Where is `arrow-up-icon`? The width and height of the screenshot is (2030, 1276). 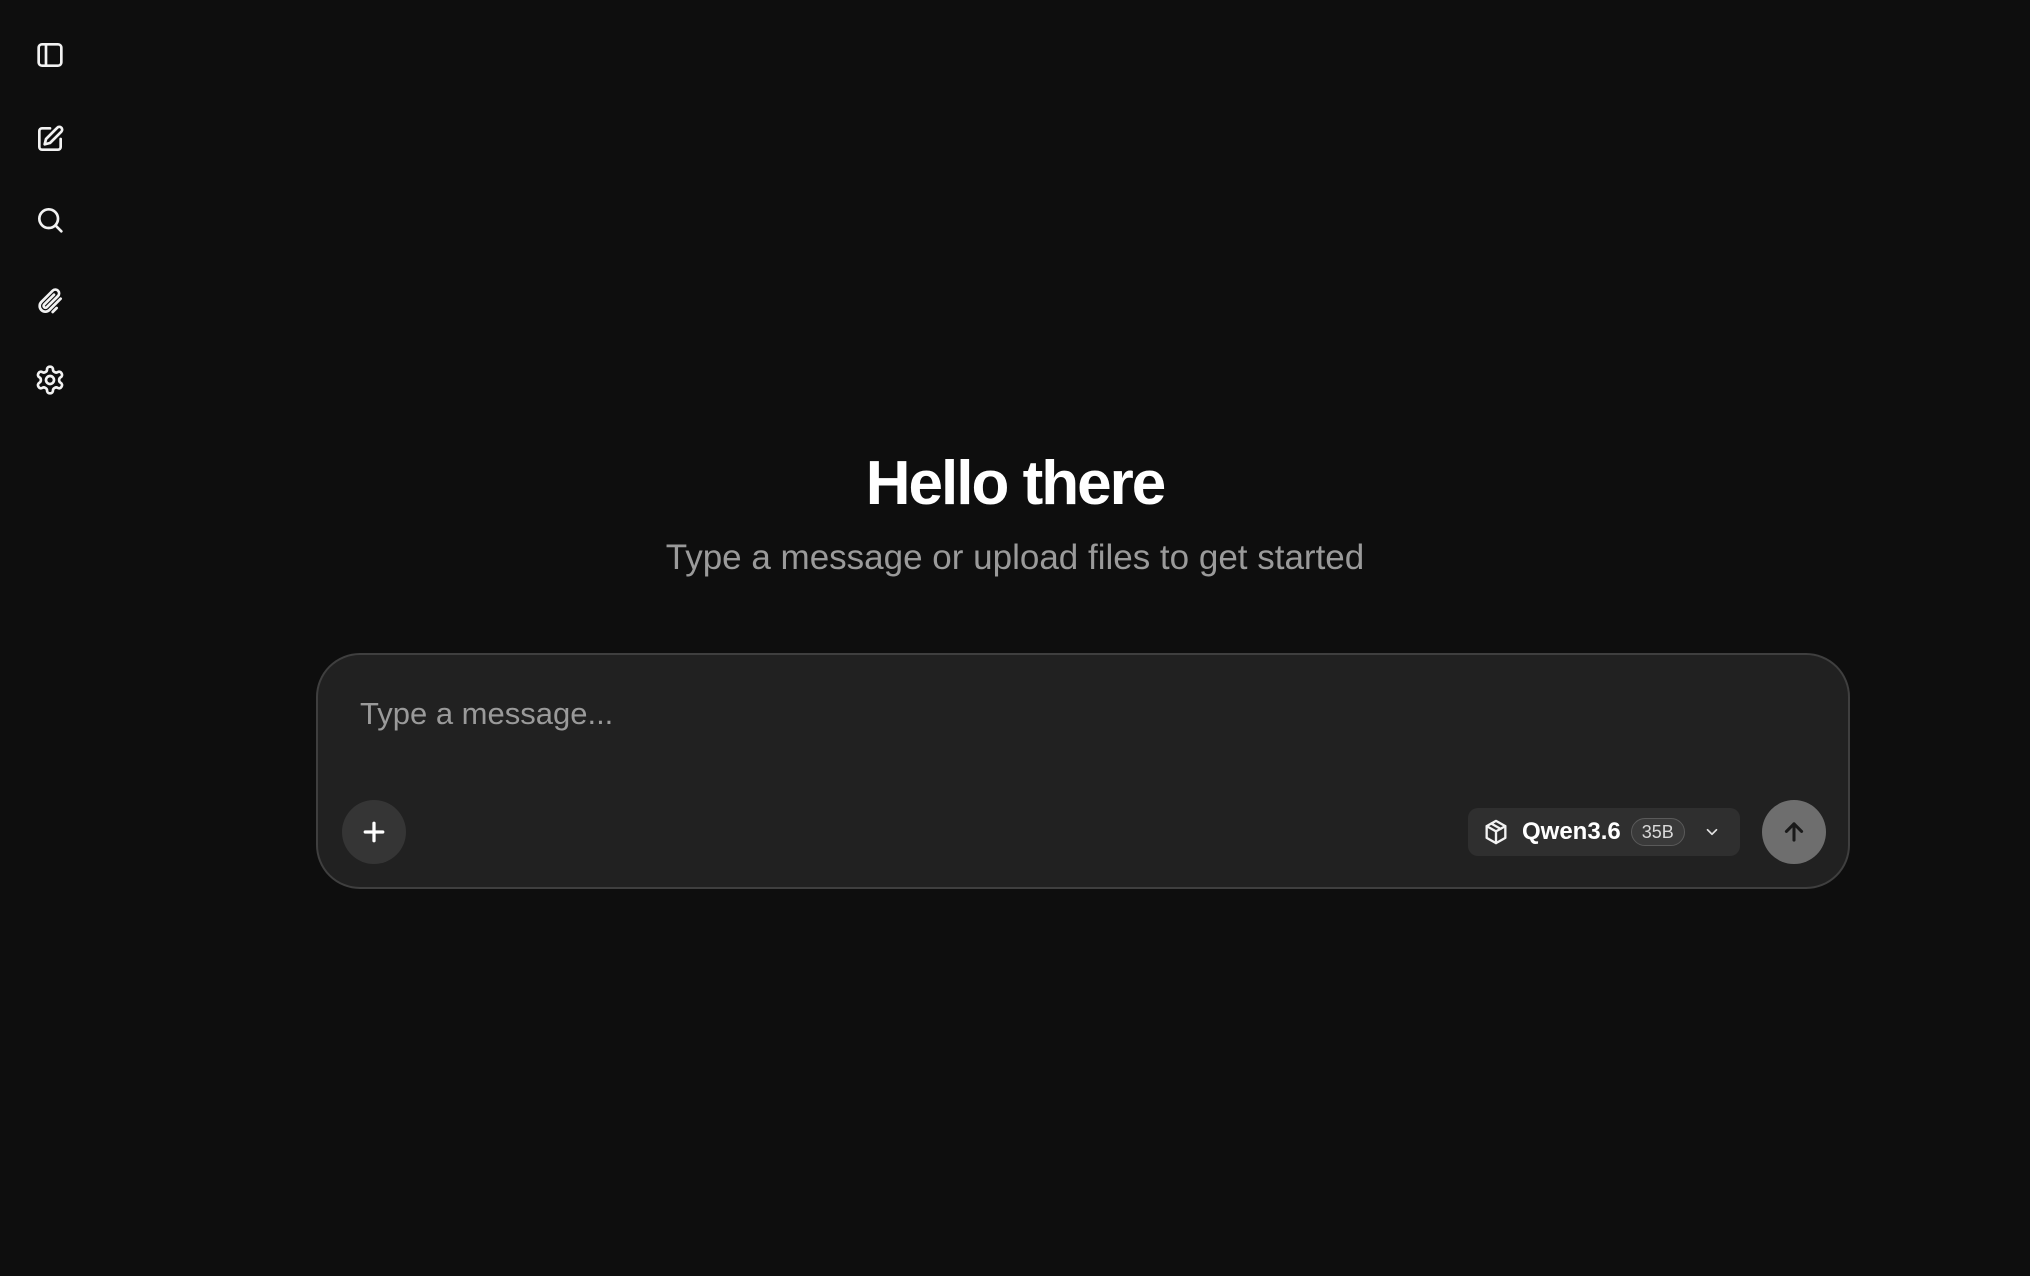
arrow-up-icon is located at coordinates (1794, 832).